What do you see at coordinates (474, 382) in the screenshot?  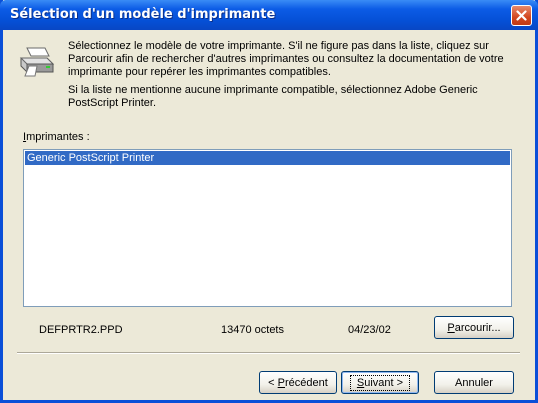 I see `cancel-button: Annuler` at bounding box center [474, 382].